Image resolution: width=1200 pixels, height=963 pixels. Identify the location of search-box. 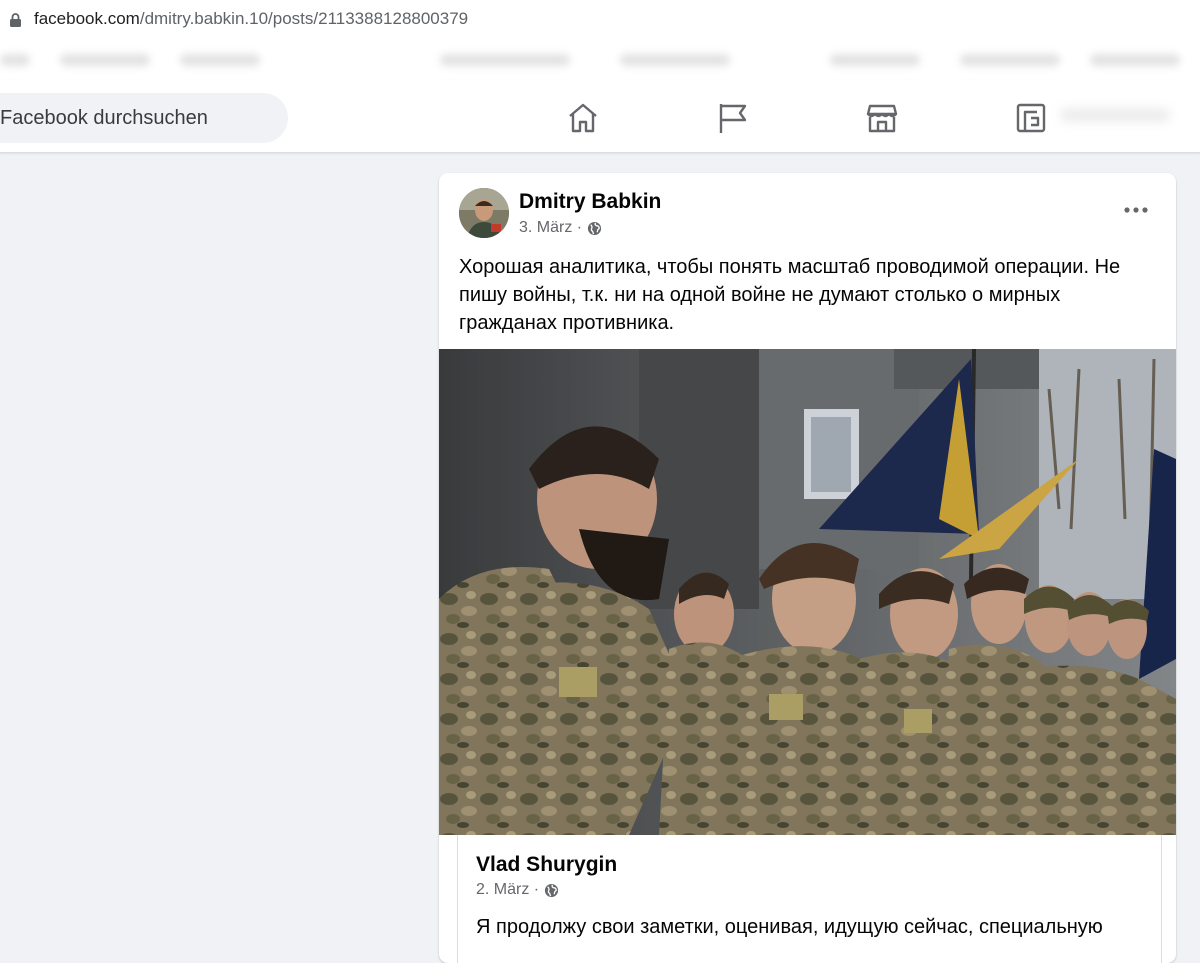
(144, 118).